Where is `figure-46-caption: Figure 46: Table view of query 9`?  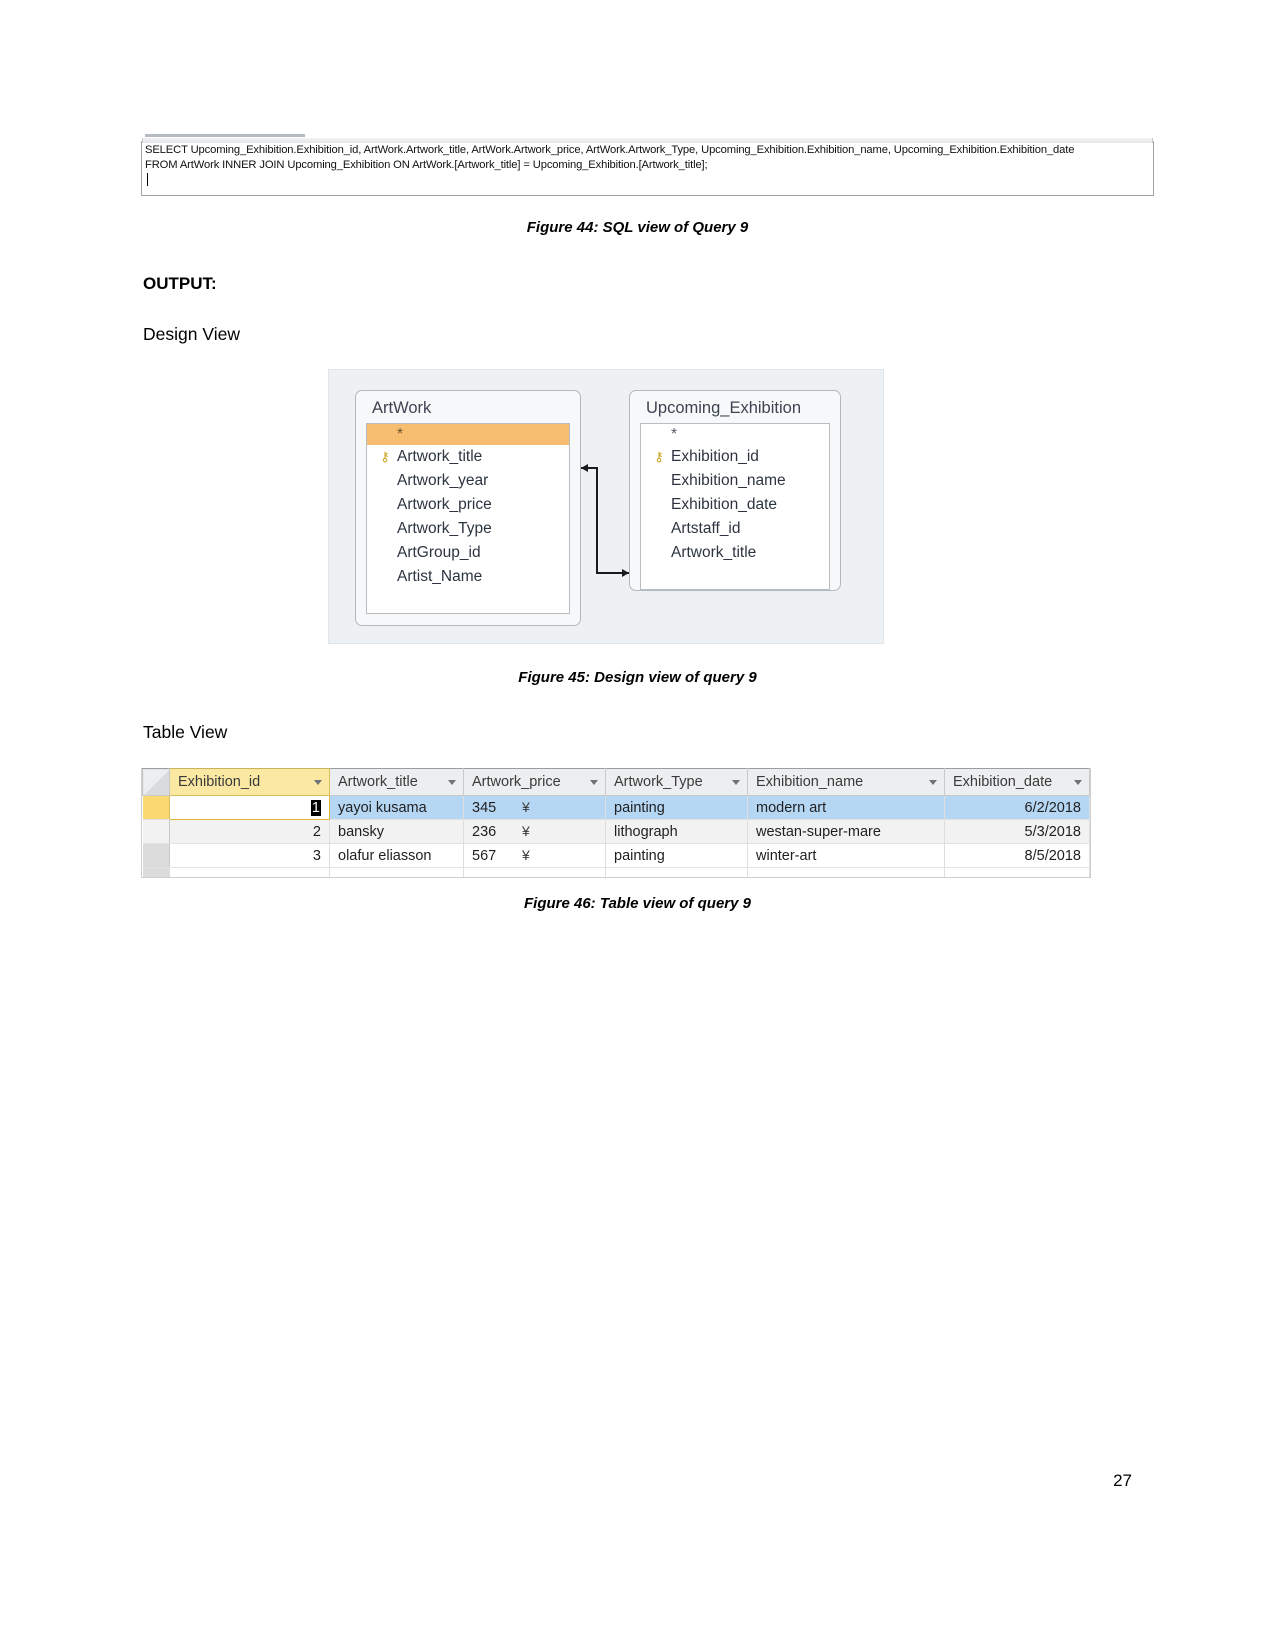
figure-46-caption: Figure 46: Table view of query 9 is located at coordinates (637, 903).